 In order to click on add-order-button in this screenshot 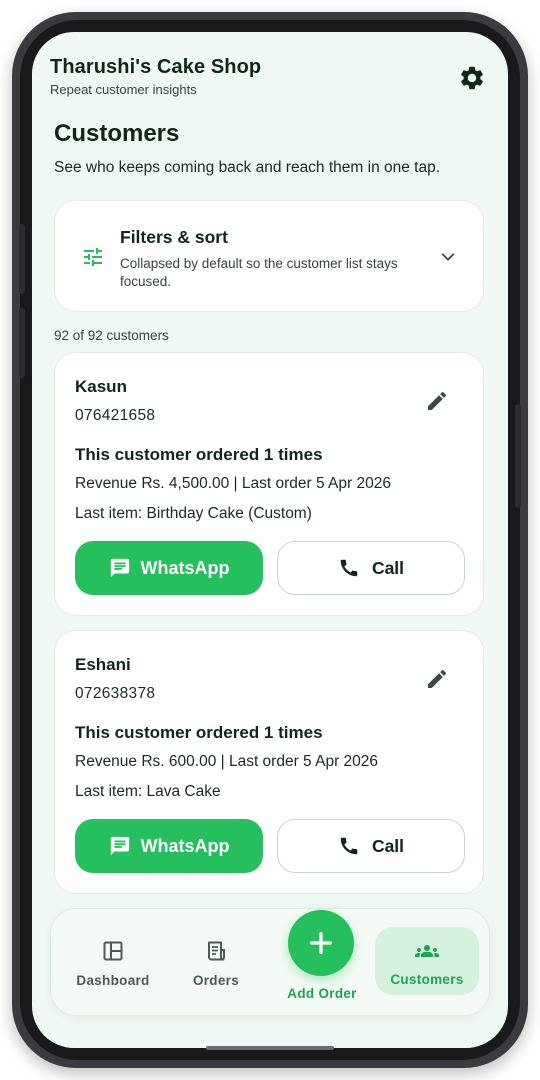, I will do `click(321, 943)`.